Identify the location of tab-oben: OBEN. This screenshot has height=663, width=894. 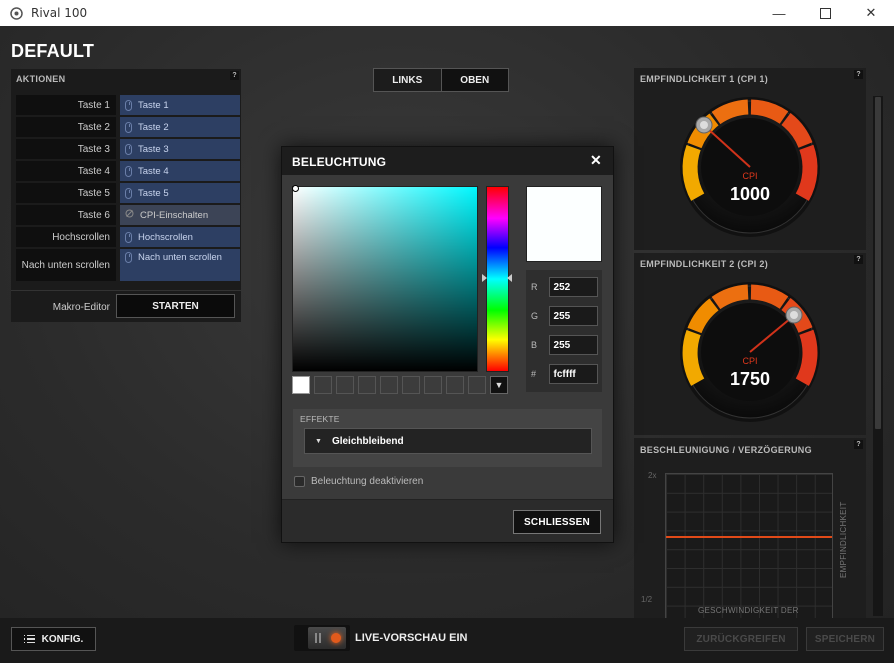
(475, 80).